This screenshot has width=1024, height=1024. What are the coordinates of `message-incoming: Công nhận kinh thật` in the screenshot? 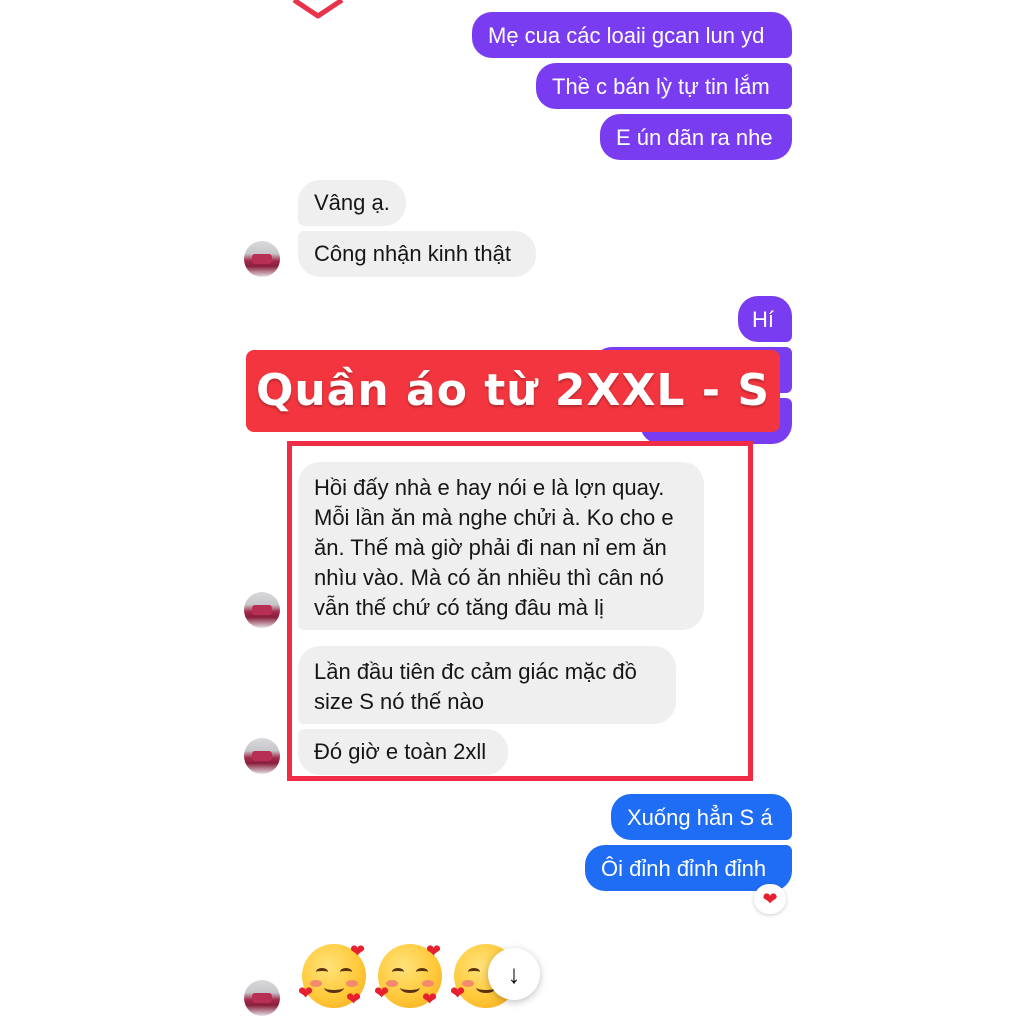 It's located at (417, 254).